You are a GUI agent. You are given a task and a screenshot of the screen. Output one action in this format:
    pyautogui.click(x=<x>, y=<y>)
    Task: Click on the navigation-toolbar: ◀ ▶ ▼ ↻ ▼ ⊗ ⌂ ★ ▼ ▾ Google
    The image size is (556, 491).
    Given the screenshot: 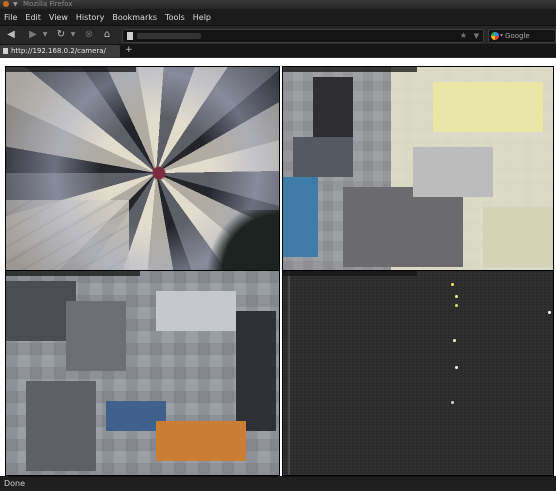 What is the action you would take?
    pyautogui.click(x=278, y=35)
    